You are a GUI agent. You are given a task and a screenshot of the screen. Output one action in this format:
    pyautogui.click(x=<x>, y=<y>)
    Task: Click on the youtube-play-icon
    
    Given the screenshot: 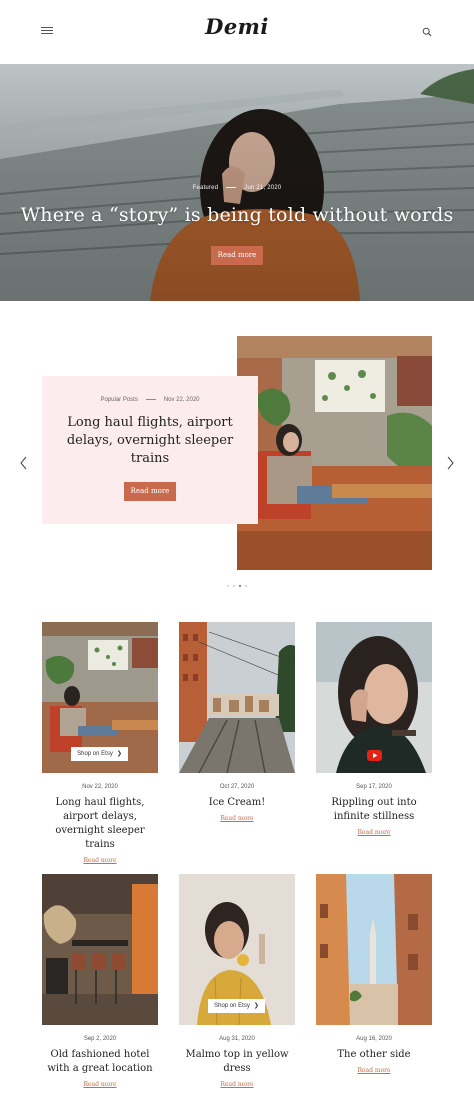 What is the action you would take?
    pyautogui.click(x=374, y=755)
    